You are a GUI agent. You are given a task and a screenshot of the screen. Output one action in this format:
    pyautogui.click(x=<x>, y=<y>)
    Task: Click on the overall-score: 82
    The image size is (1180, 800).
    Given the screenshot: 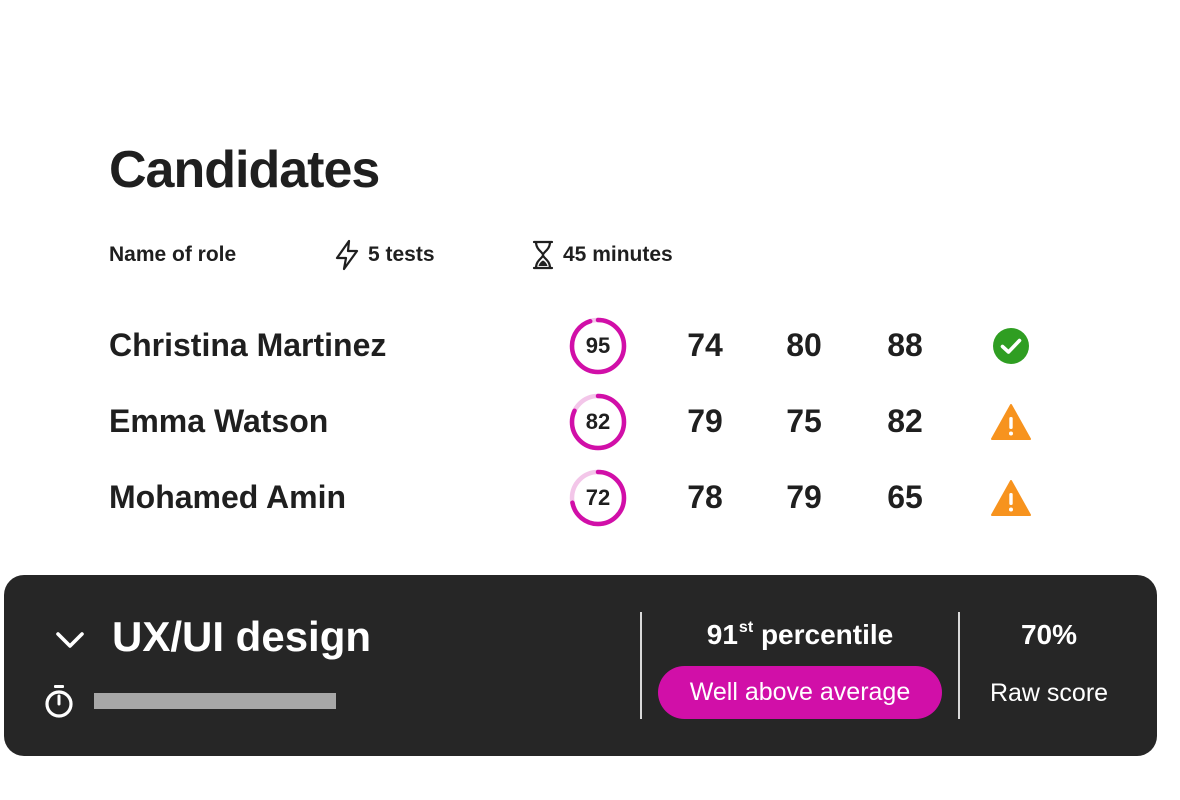 What is the action you would take?
    pyautogui.click(x=598, y=421)
    